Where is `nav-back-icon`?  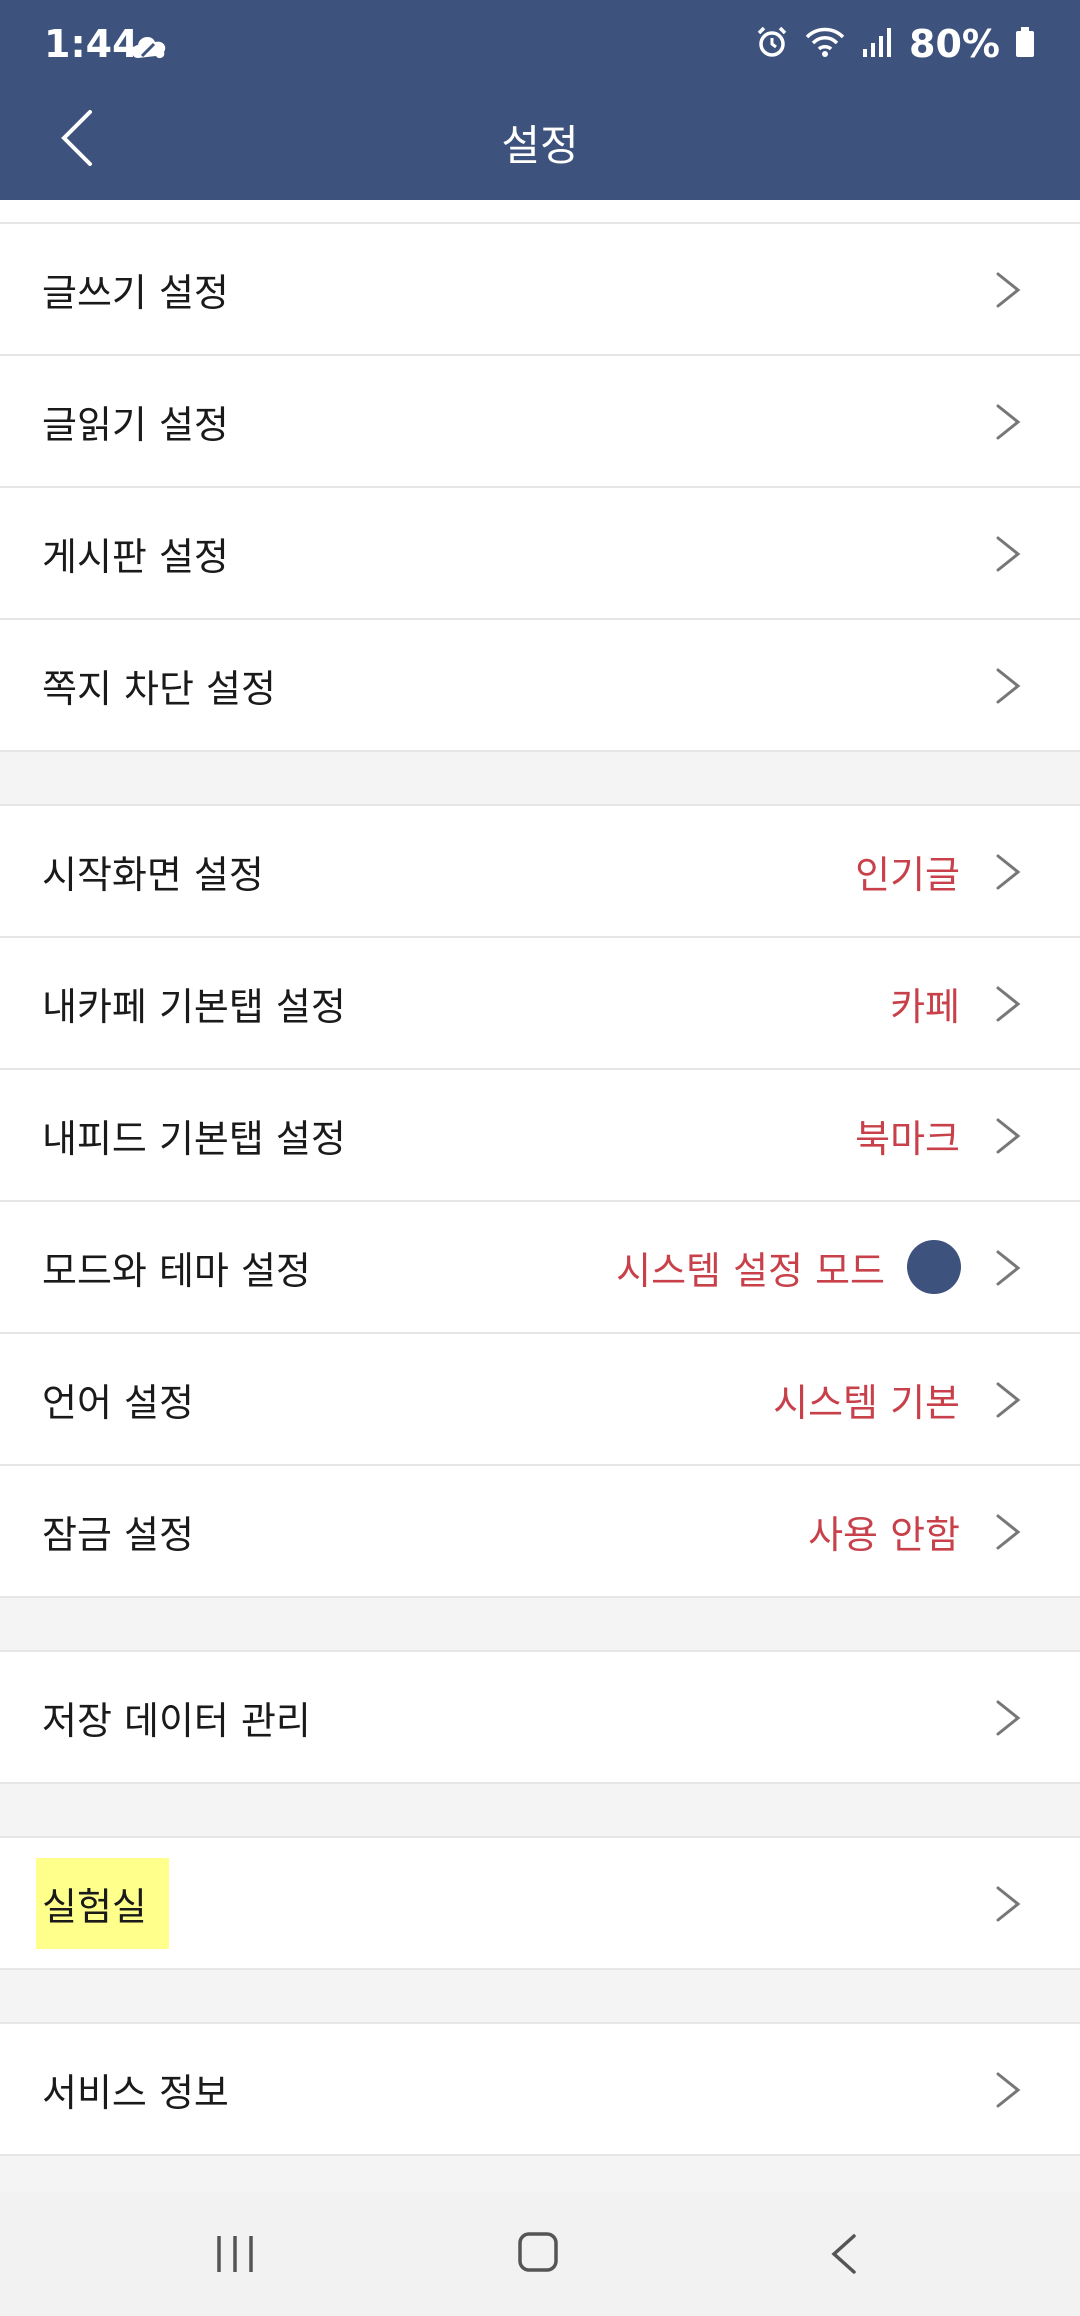
nav-back-icon is located at coordinates (844, 2256).